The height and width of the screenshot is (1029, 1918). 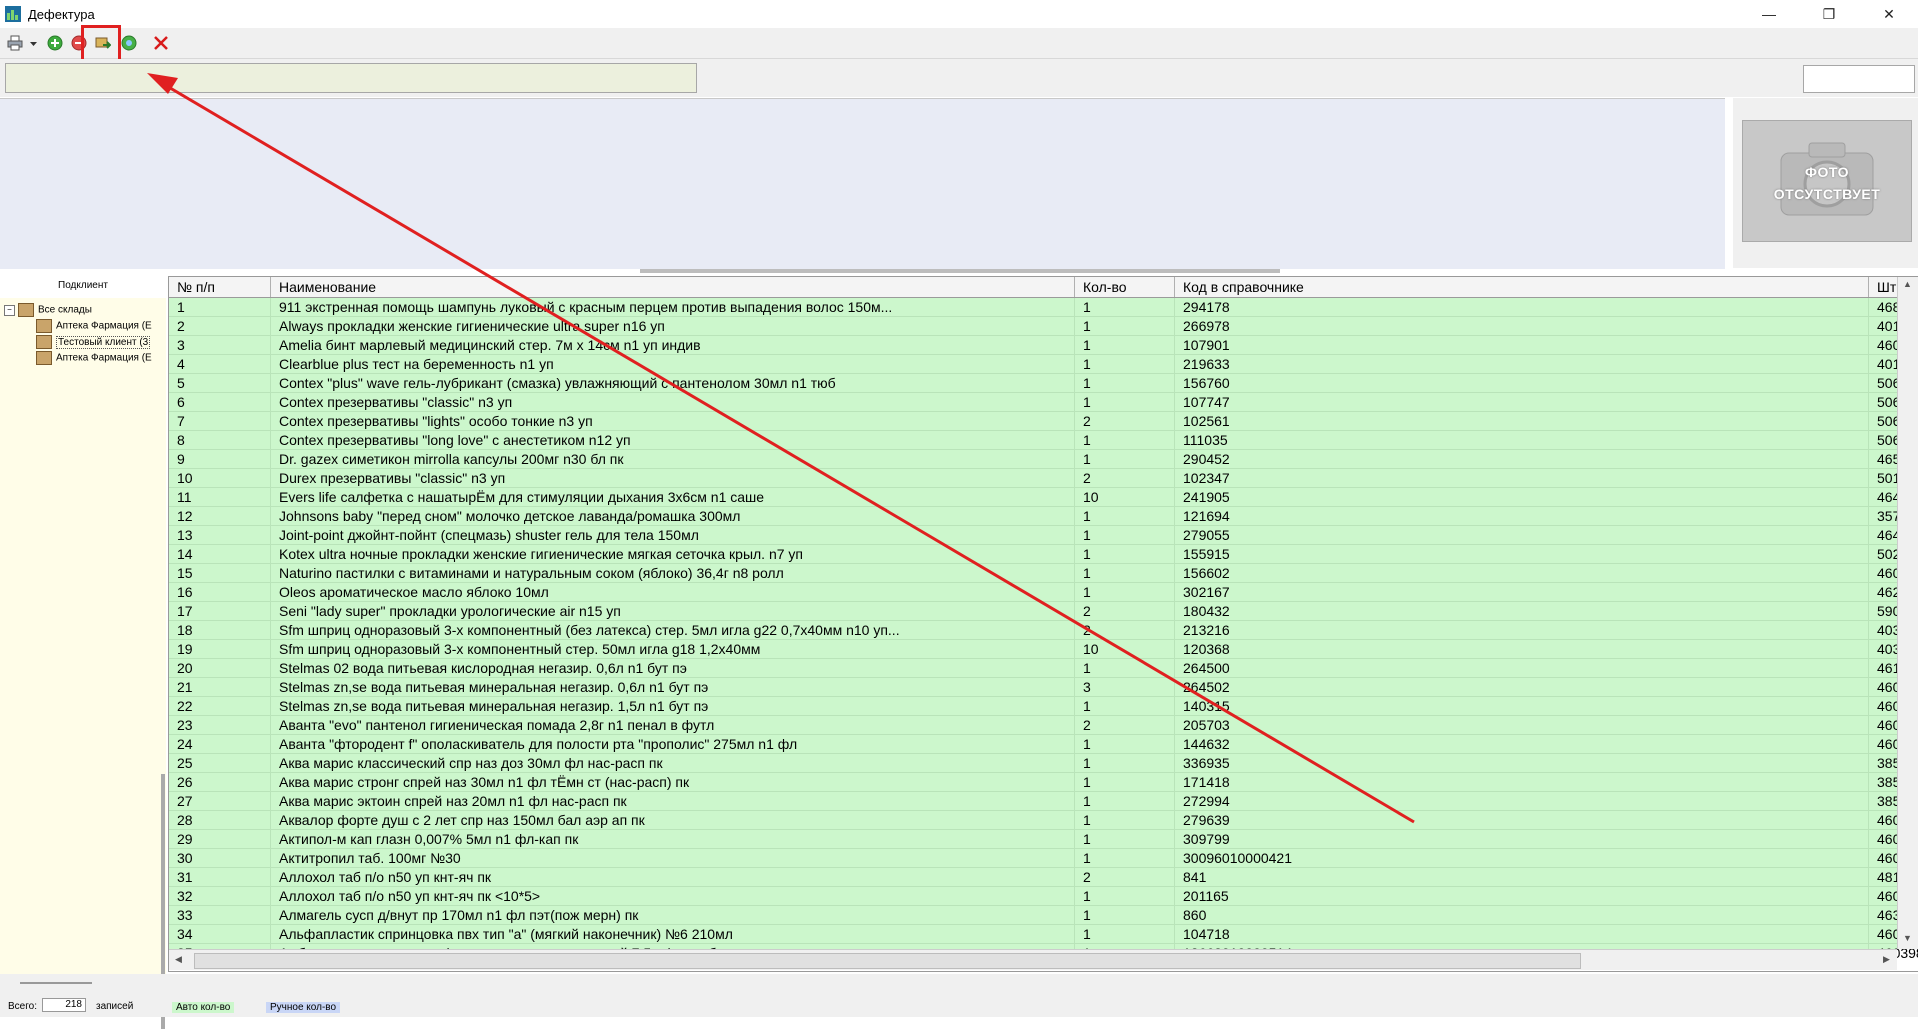 What do you see at coordinates (1522, 896) in the screenshot?
I see `cell-code: 201165` at bounding box center [1522, 896].